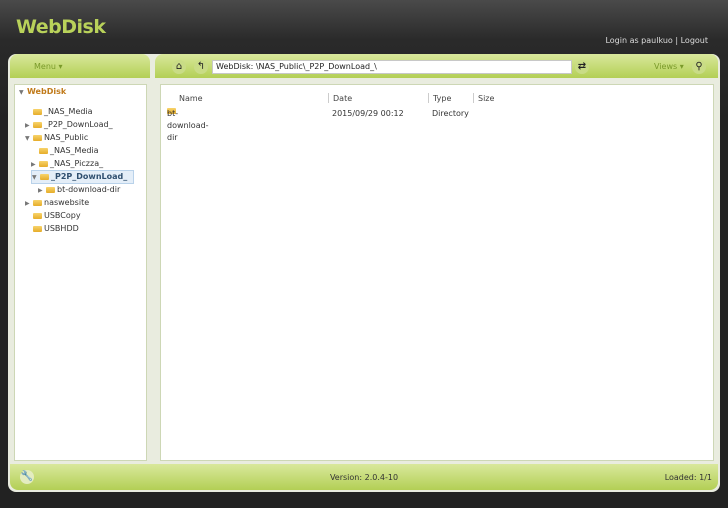 This screenshot has width=728, height=508. I want to click on node-label: USBHDD, so click(61, 228).